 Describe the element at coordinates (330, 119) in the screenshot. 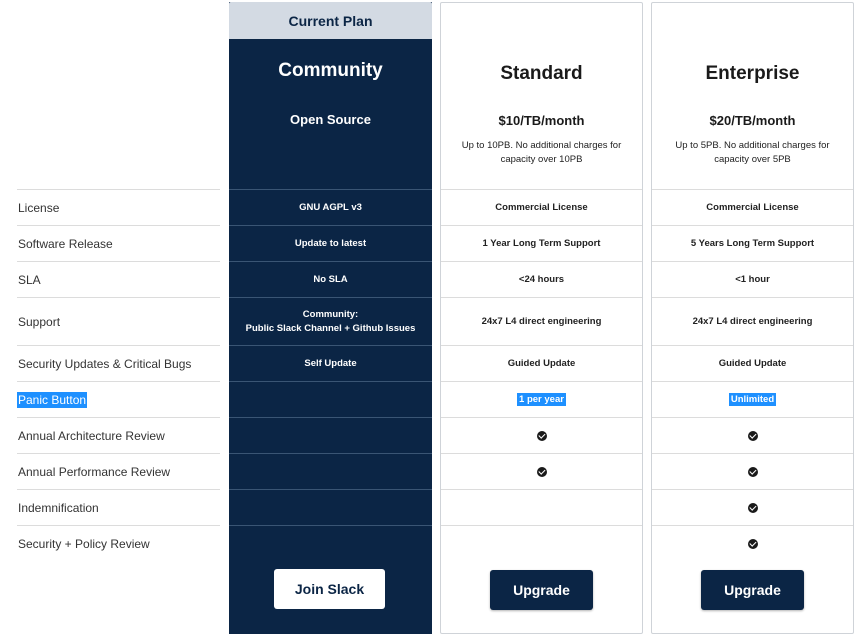

I see `plan-subtitle-community: Open Source` at that location.